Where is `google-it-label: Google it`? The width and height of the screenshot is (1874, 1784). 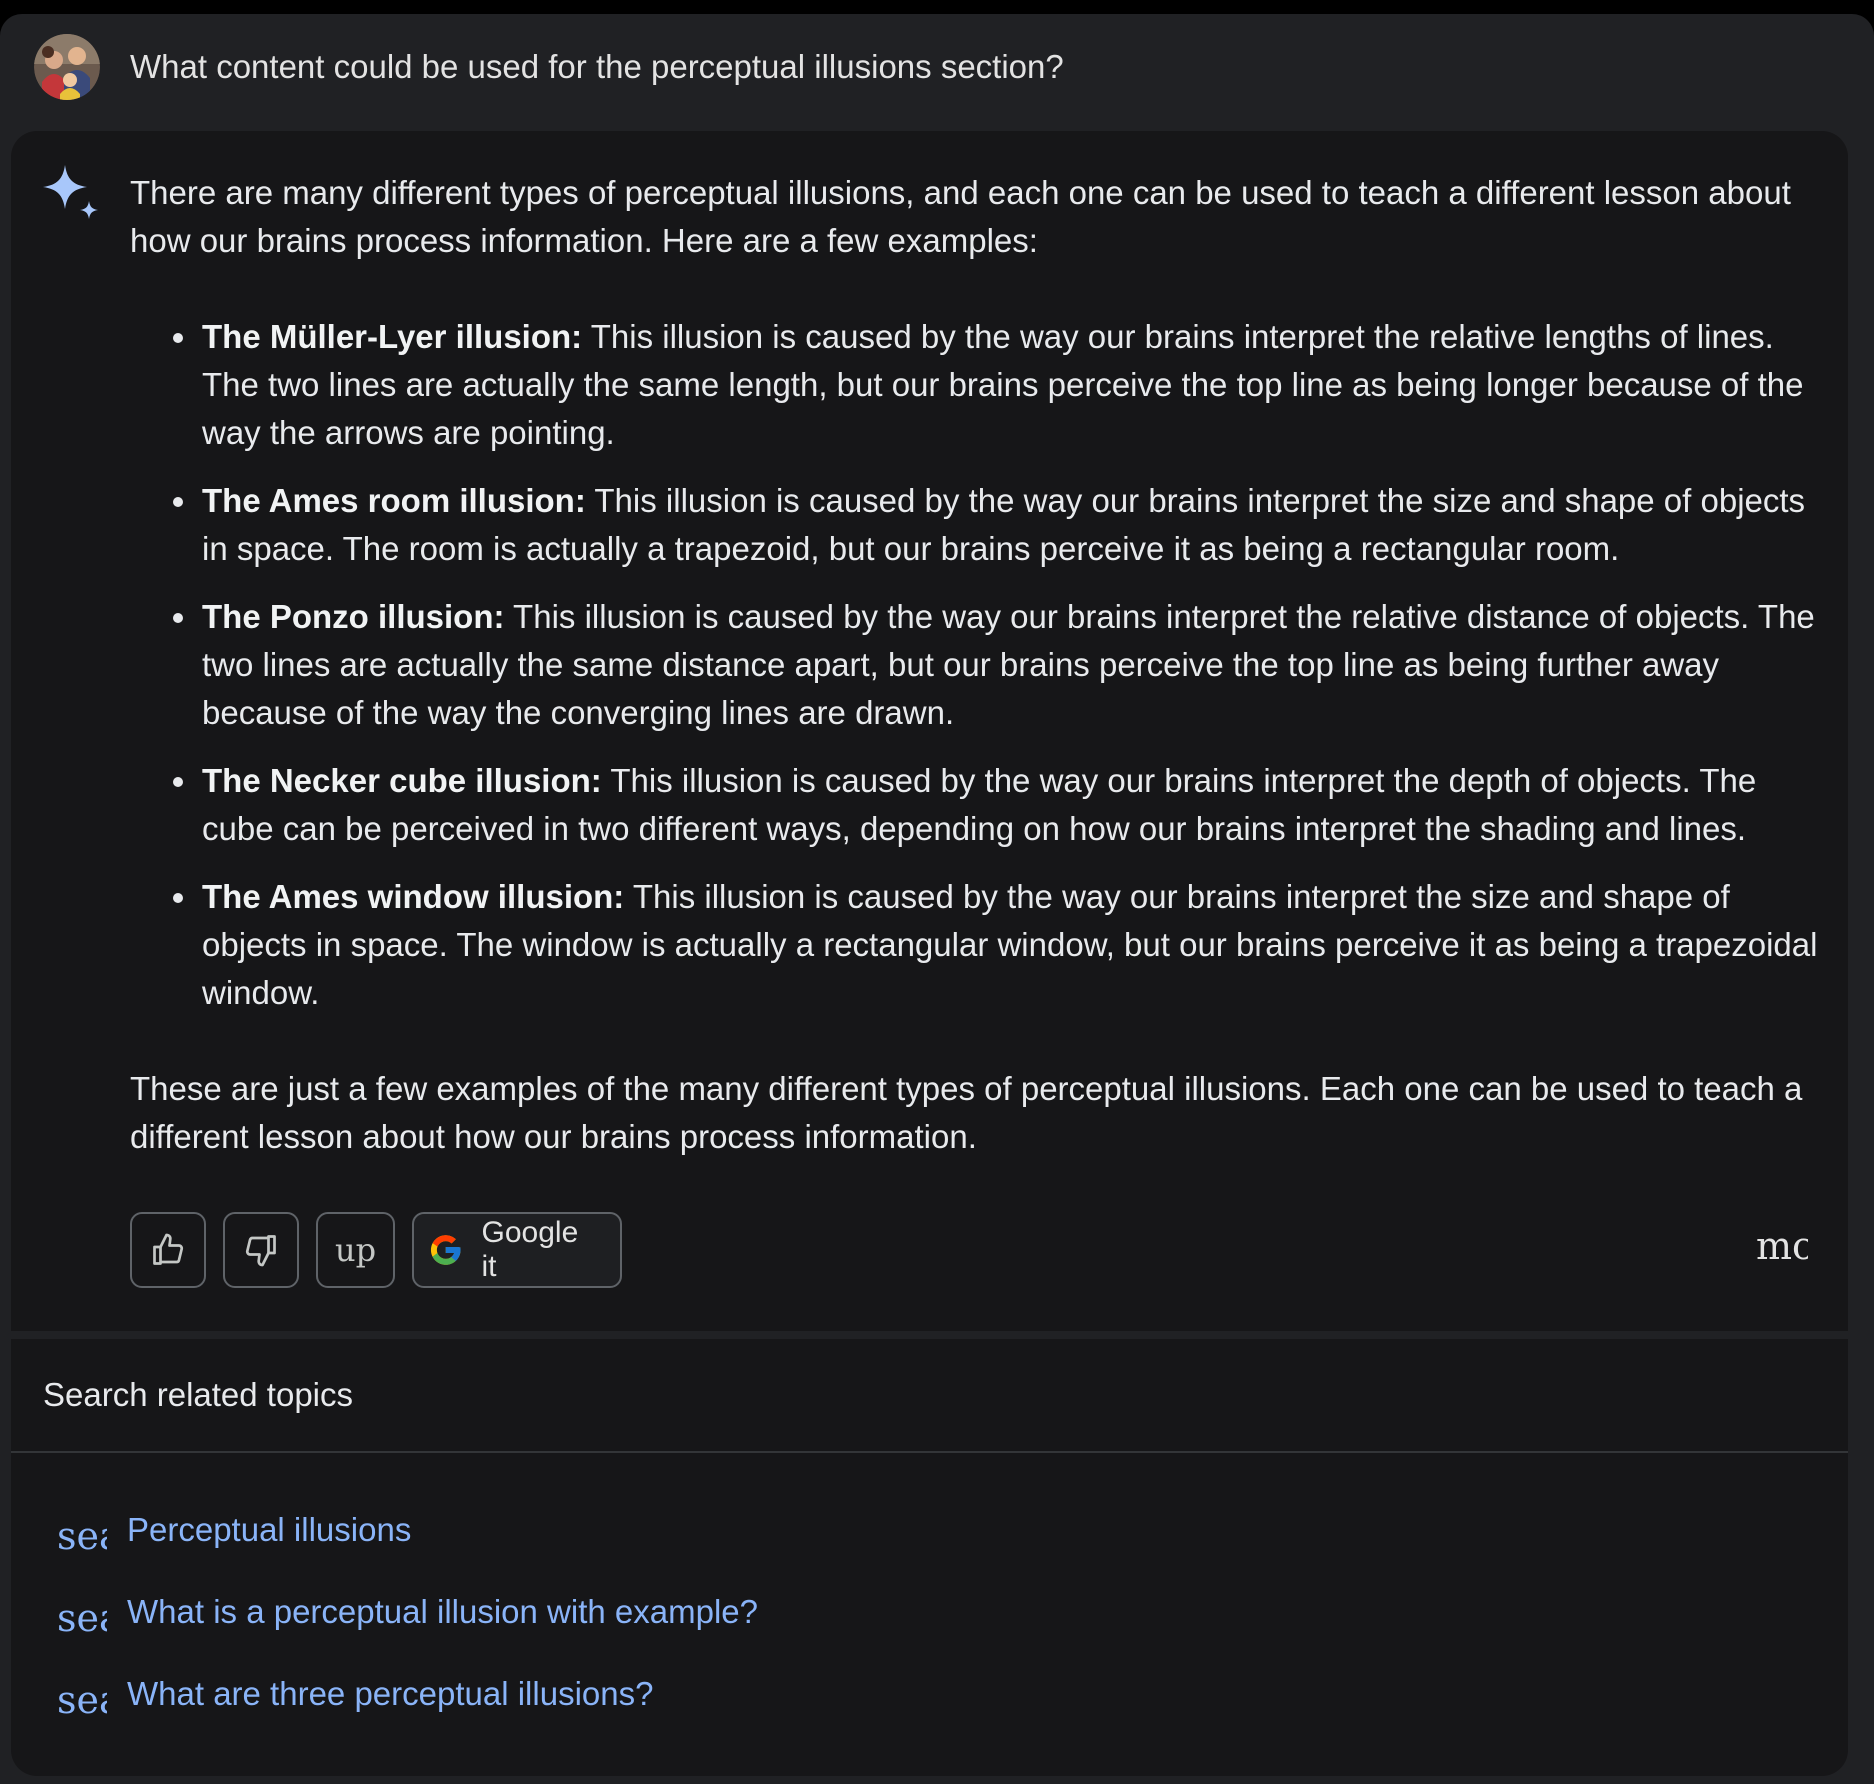
google-it-label: Google it is located at coordinates (530, 1249).